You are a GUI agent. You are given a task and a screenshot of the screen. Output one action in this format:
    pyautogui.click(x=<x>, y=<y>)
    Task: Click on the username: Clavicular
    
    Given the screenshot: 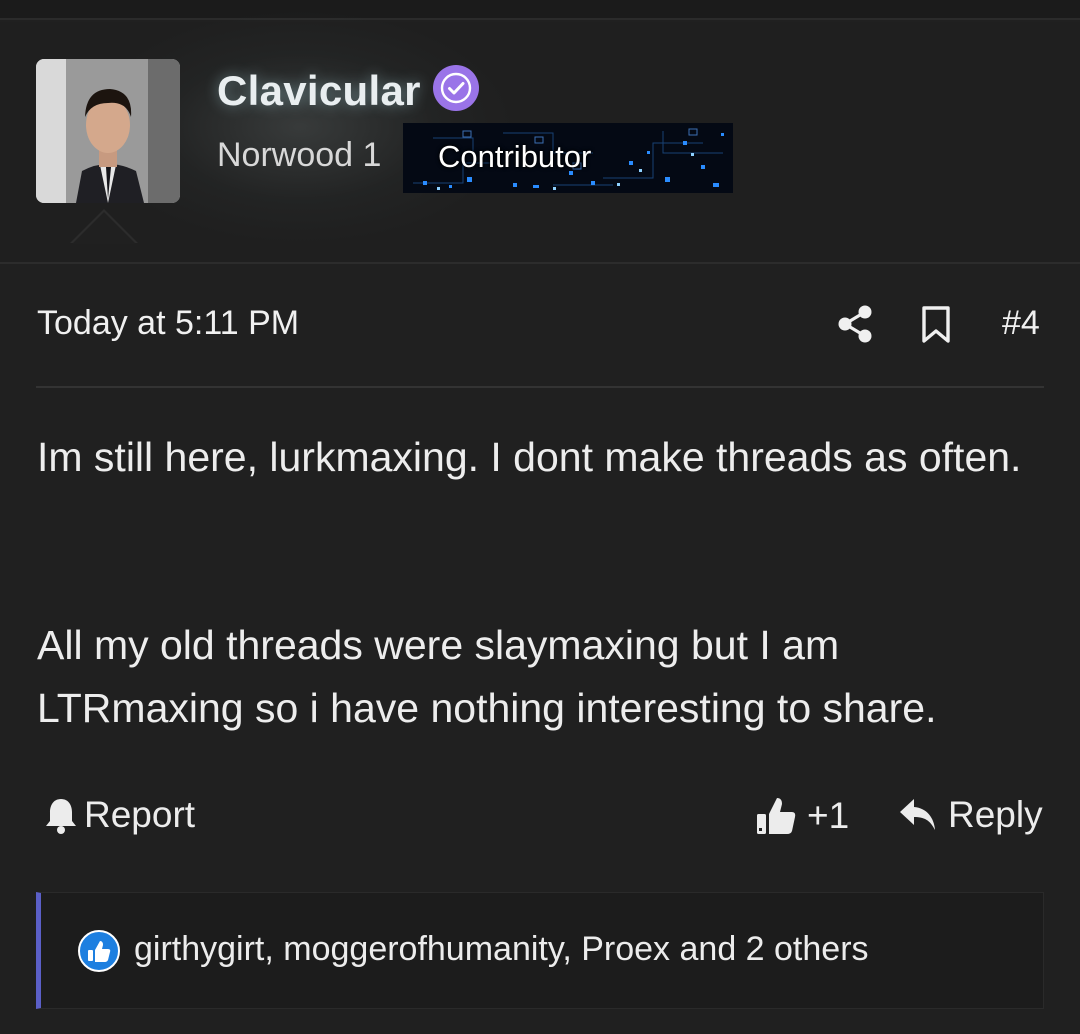 What is the action you would take?
    pyautogui.click(x=319, y=91)
    